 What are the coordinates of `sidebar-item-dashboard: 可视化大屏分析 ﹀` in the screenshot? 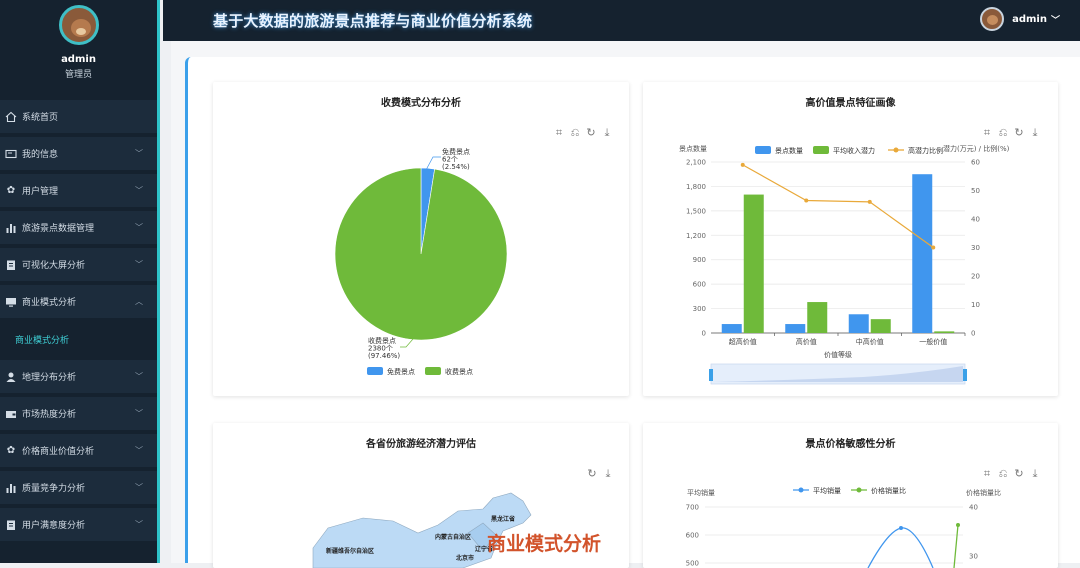 It's located at (78, 264).